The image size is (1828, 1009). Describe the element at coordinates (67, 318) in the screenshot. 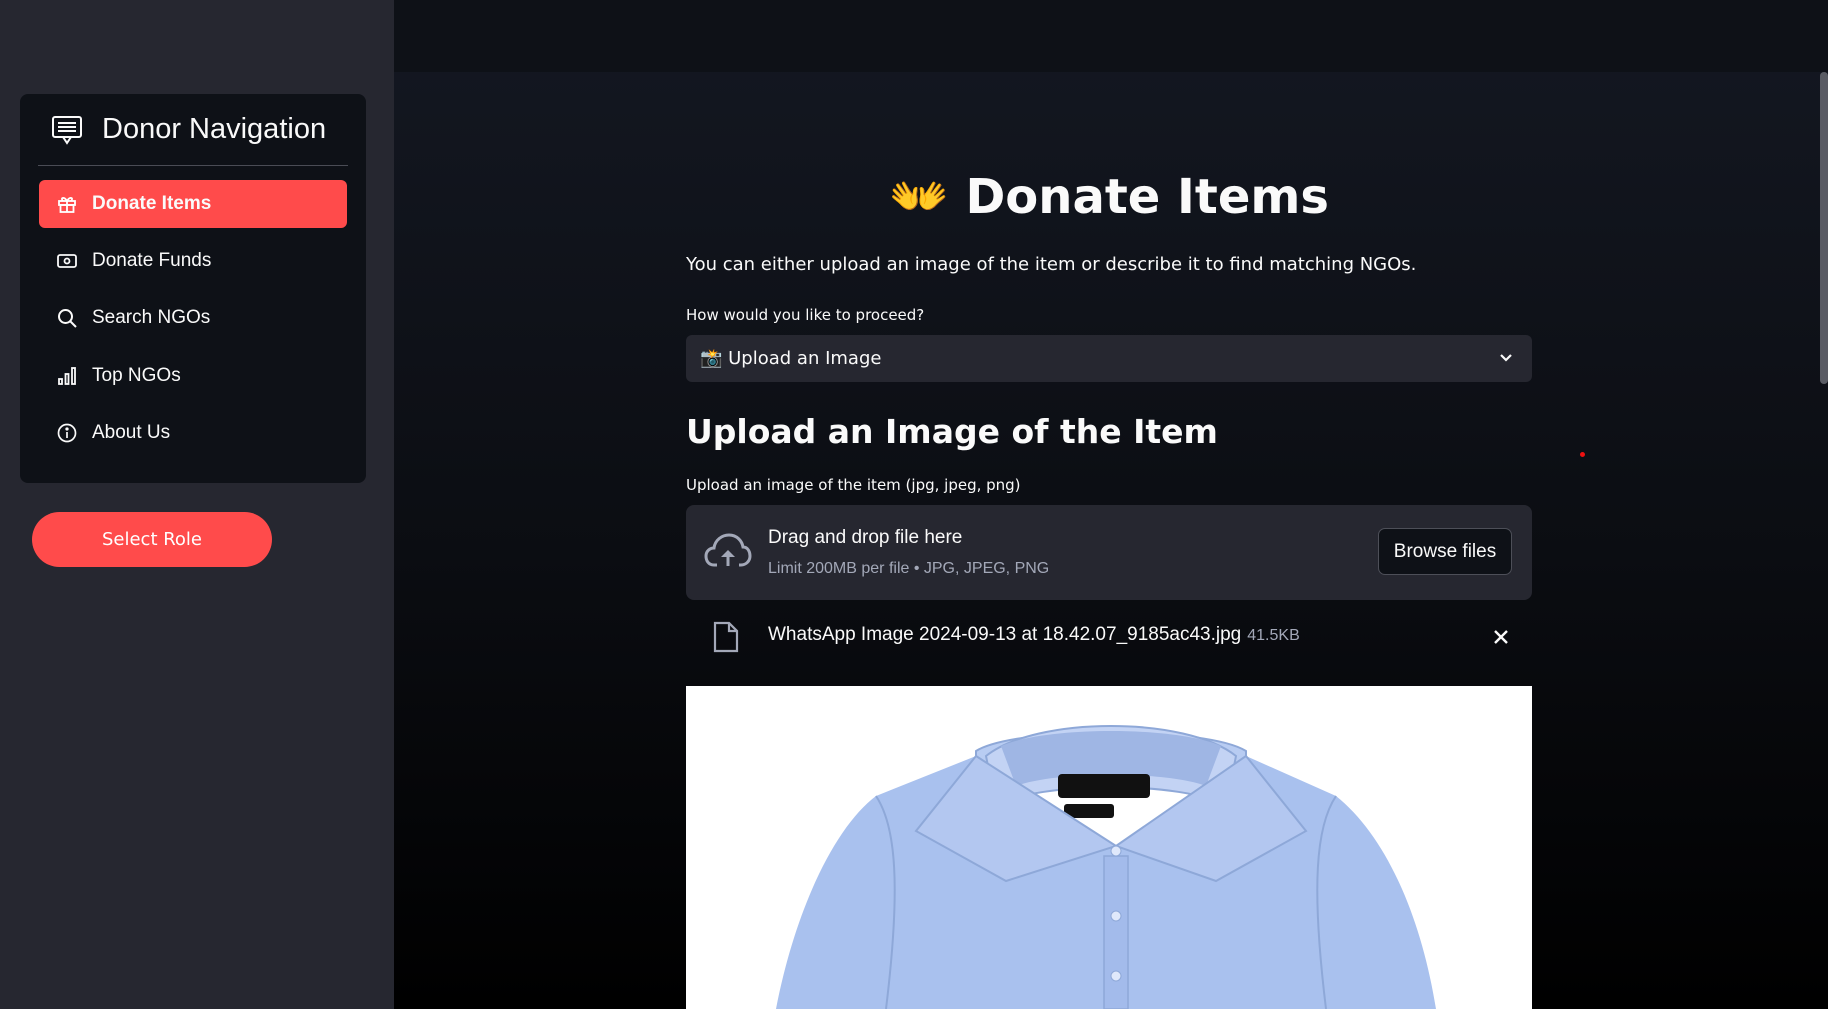

I see `search-icon` at that location.